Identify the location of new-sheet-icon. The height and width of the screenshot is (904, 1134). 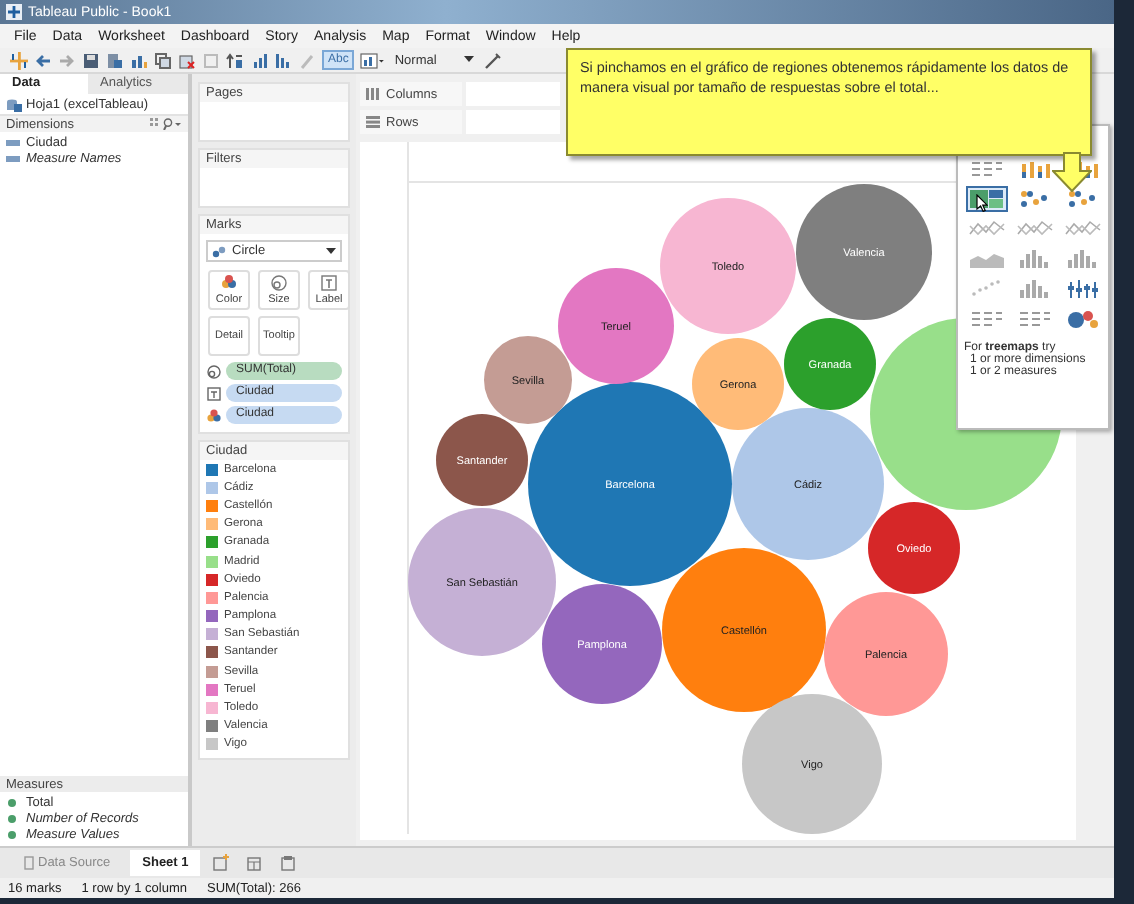
(221, 863).